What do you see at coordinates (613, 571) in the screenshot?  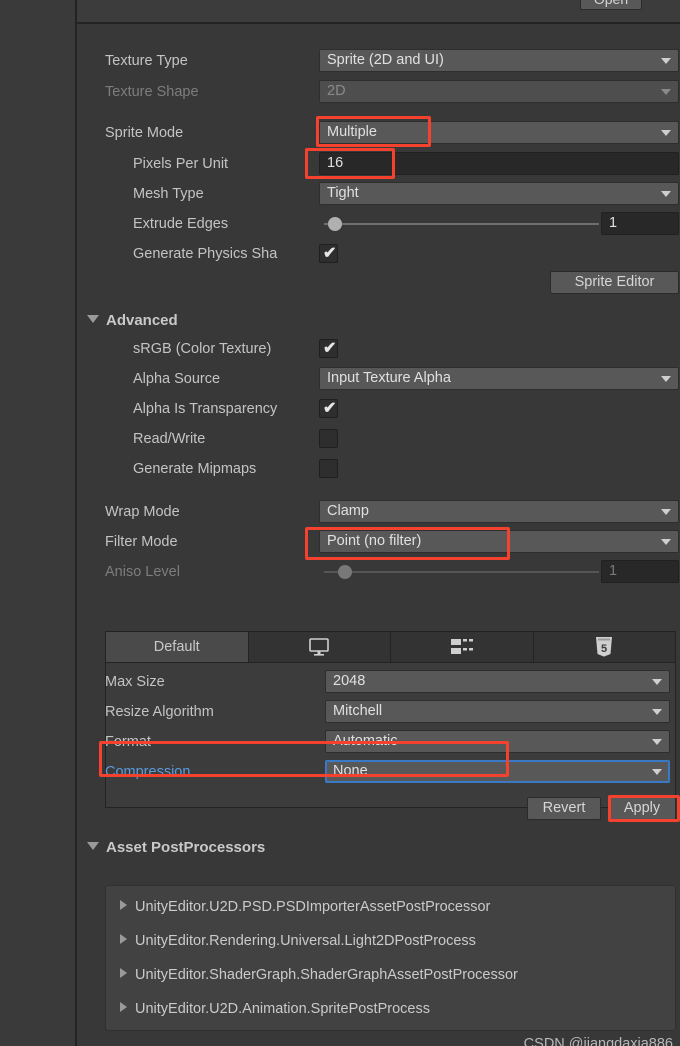 I see `value-aniso-level: 1` at bounding box center [613, 571].